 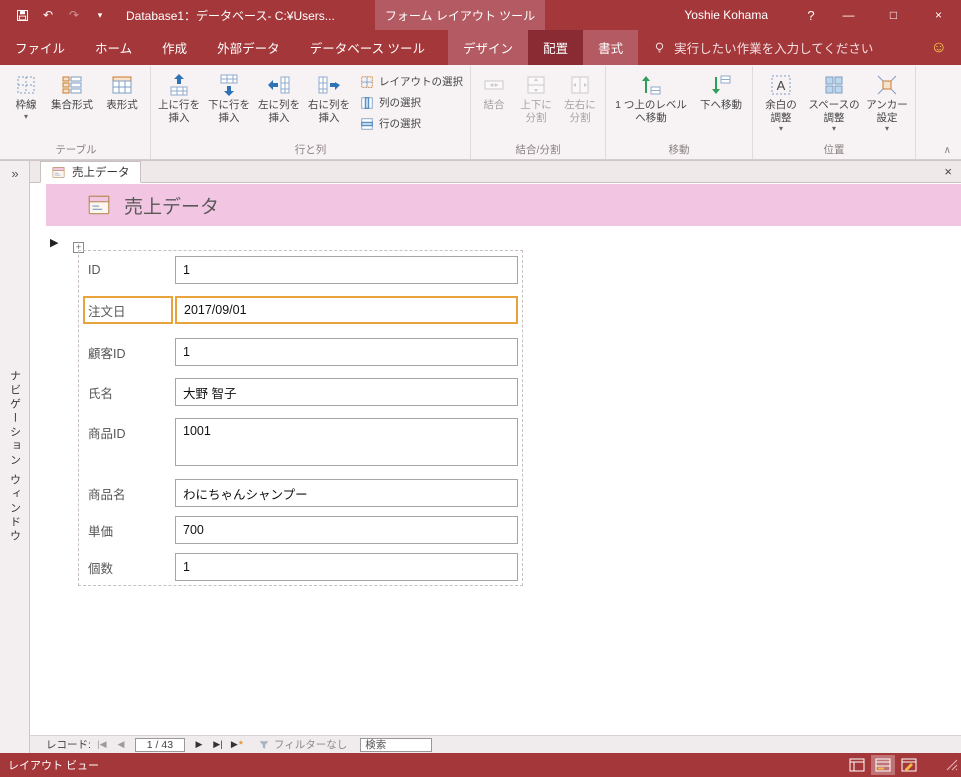 What do you see at coordinates (721, 104) in the screenshot?
I see `move-down-button: 下へ移動` at bounding box center [721, 104].